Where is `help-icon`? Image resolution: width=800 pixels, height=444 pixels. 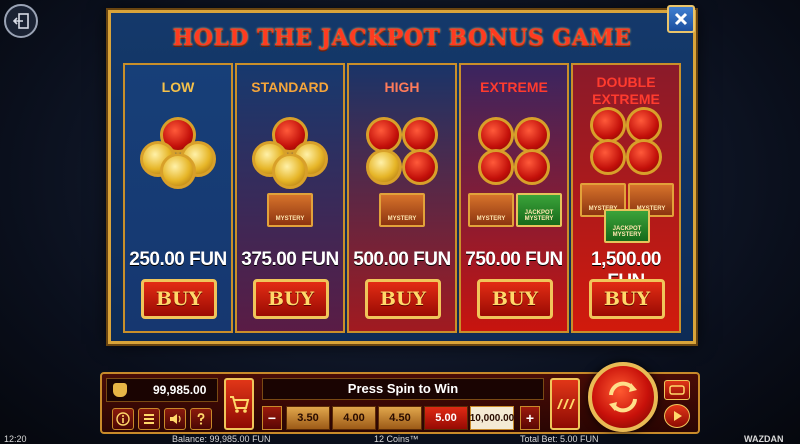
help-icon is located at coordinates (201, 419).